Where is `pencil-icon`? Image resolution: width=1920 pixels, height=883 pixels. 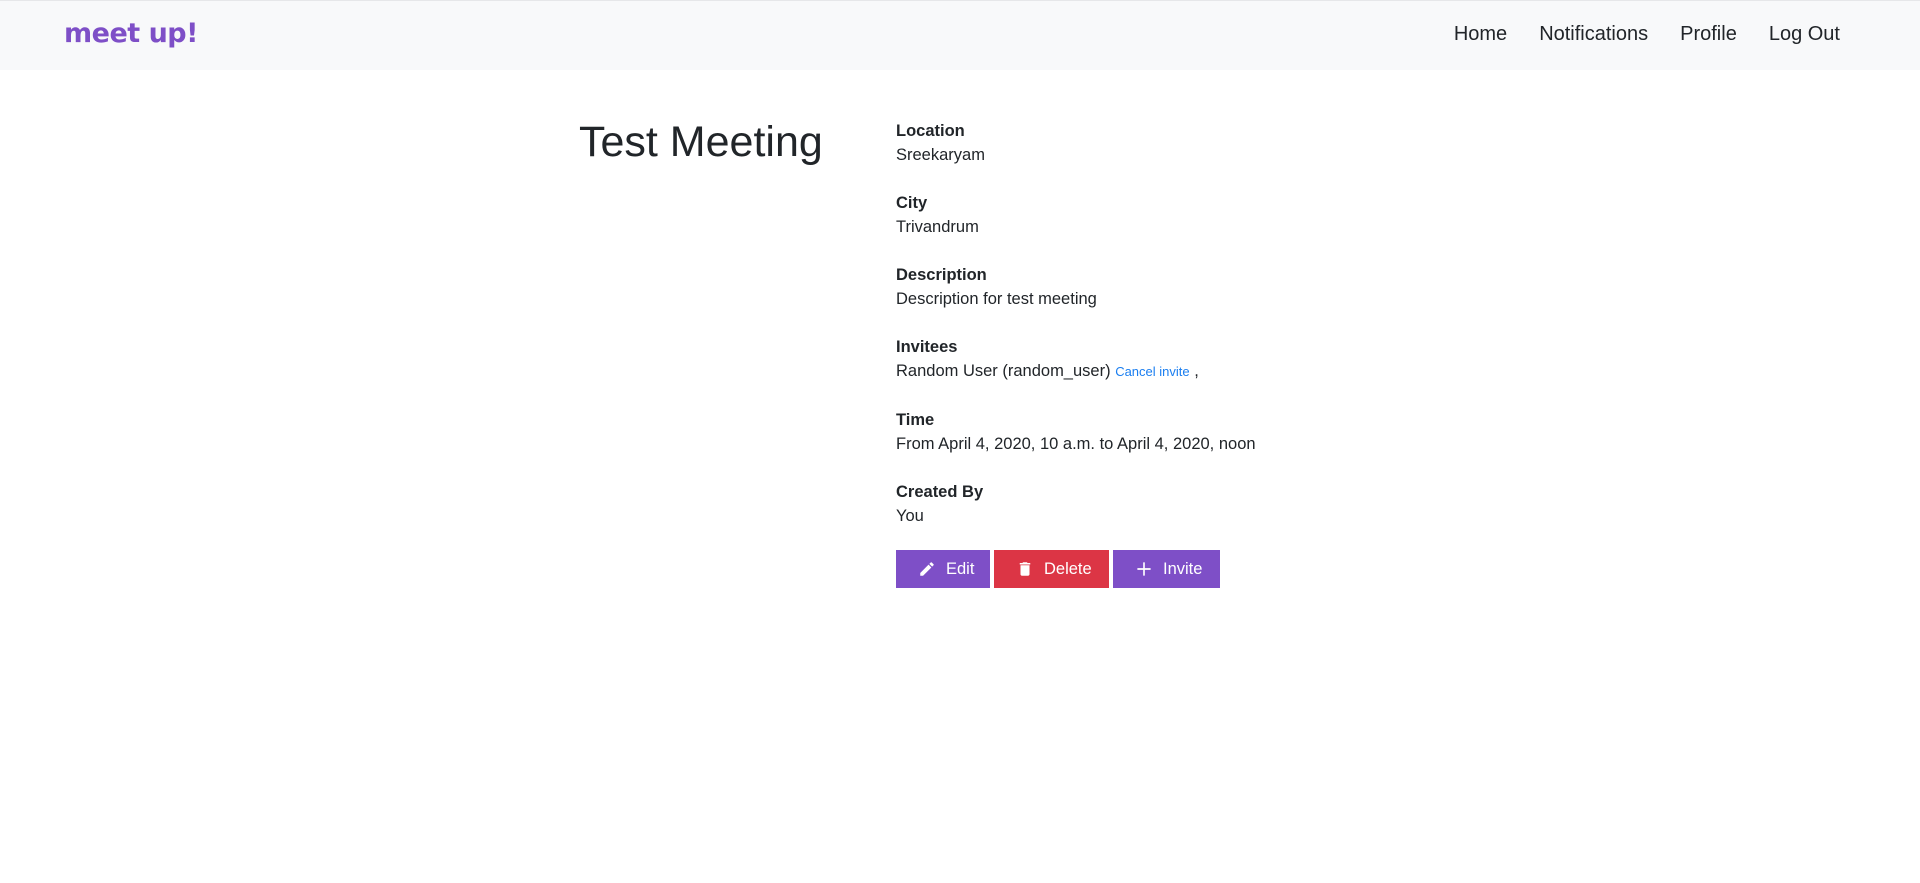 pencil-icon is located at coordinates (927, 569).